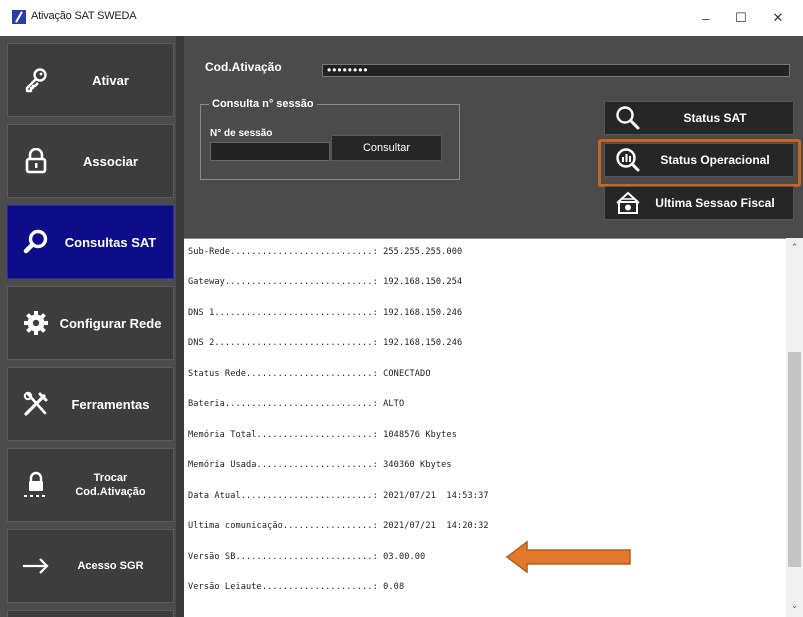  Describe the element at coordinates (110, 566) in the screenshot. I see `sidebar-item-label: Acesso SGR` at that location.